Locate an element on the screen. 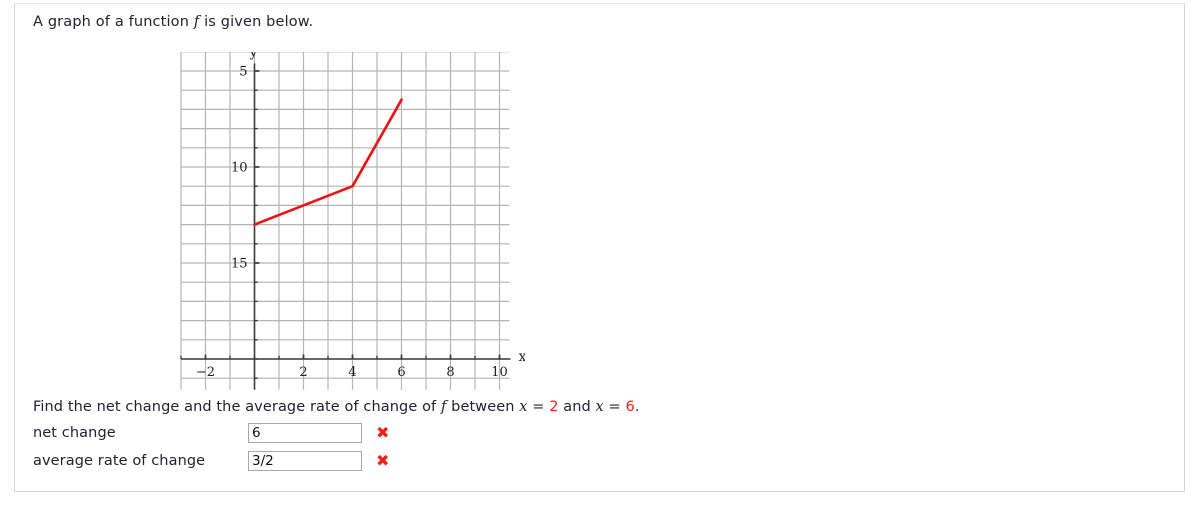  prompt-statement: A graph of a function f is given below. is located at coordinates (173, 22).